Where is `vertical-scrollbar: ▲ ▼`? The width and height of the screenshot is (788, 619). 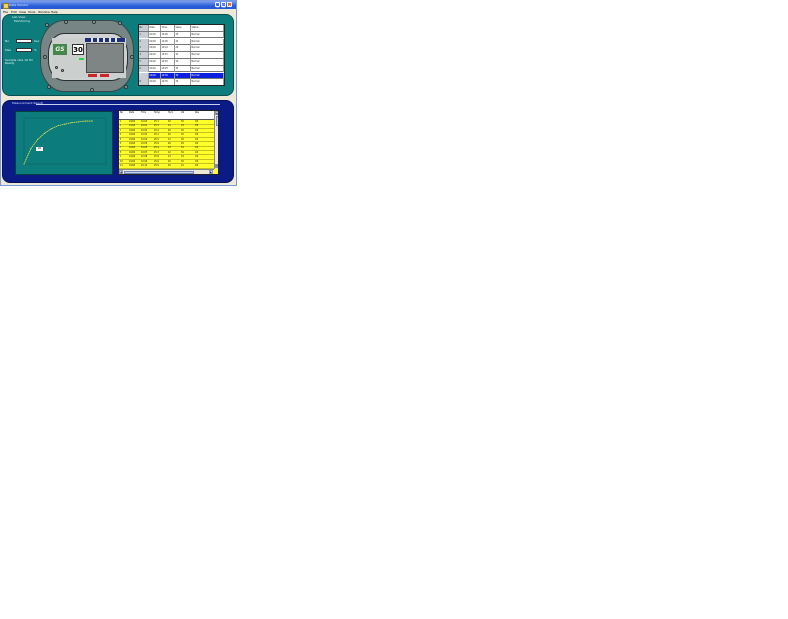 vertical-scrollbar: ▲ ▼ is located at coordinates (216, 140).